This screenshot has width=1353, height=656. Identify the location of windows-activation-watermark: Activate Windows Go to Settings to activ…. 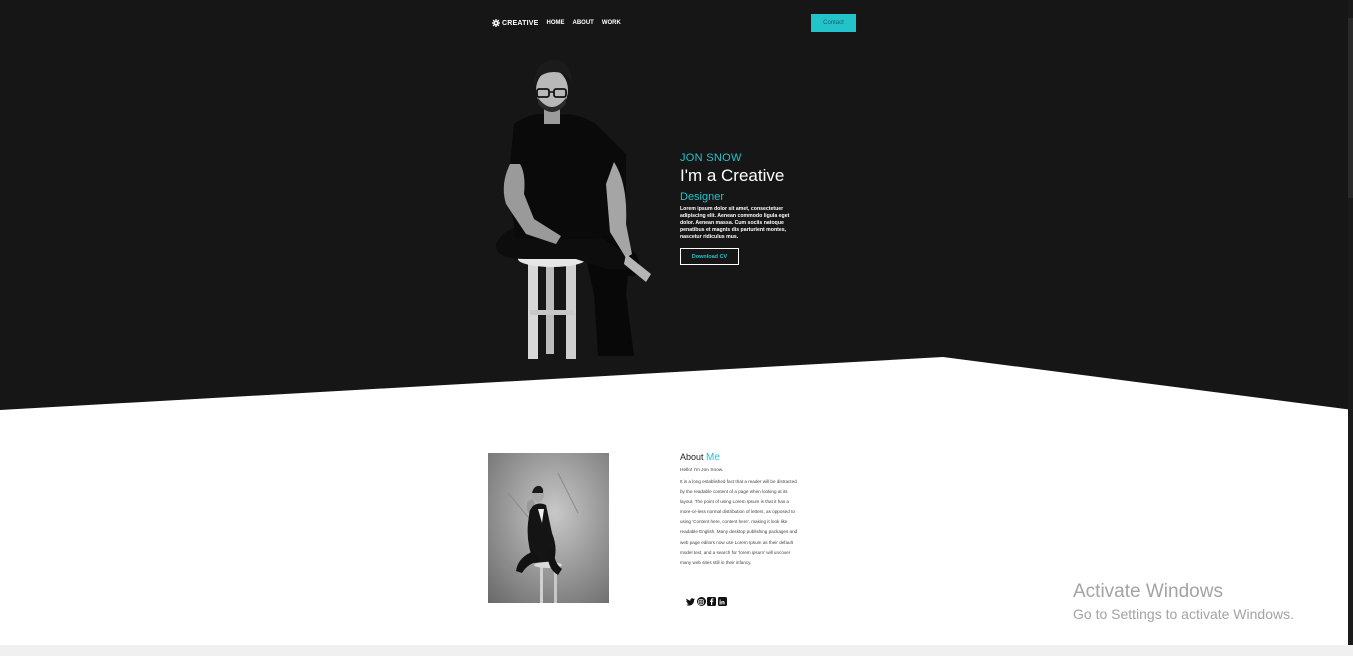
(1183, 601).